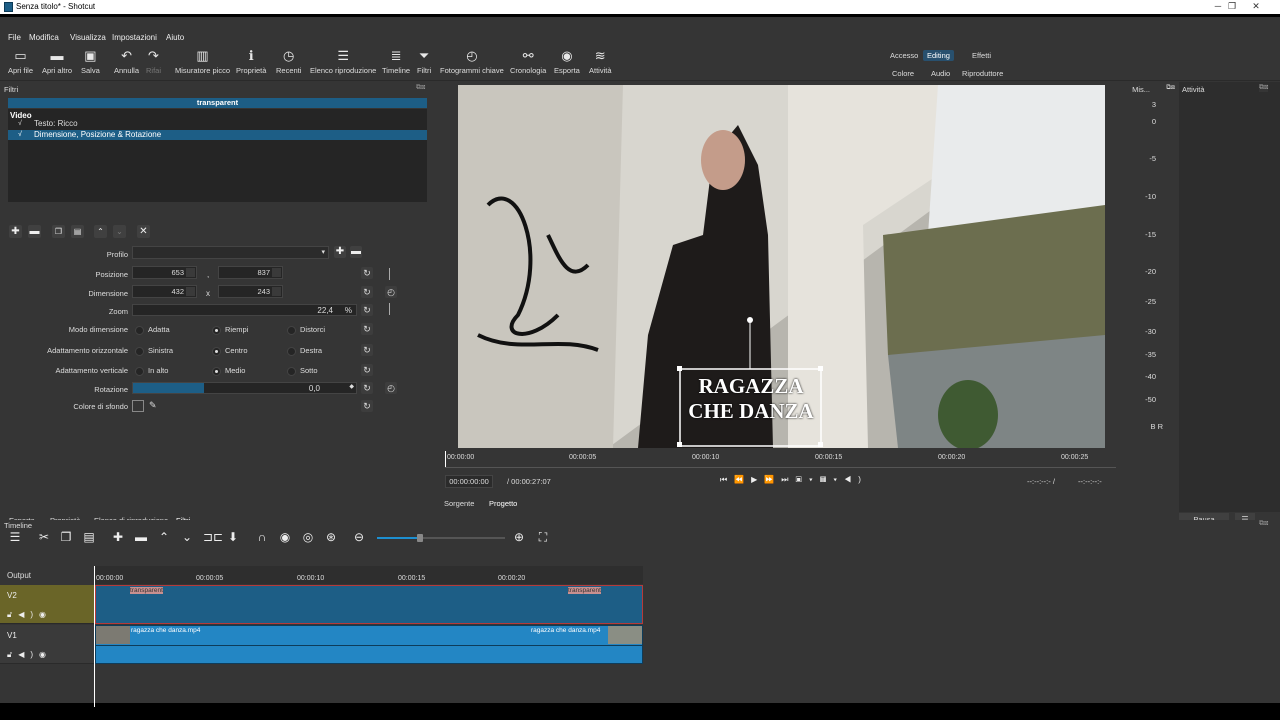 Image resolution: width=1280 pixels, height=720 pixels. I want to click on volume-icon: ◀), so click(856, 479).